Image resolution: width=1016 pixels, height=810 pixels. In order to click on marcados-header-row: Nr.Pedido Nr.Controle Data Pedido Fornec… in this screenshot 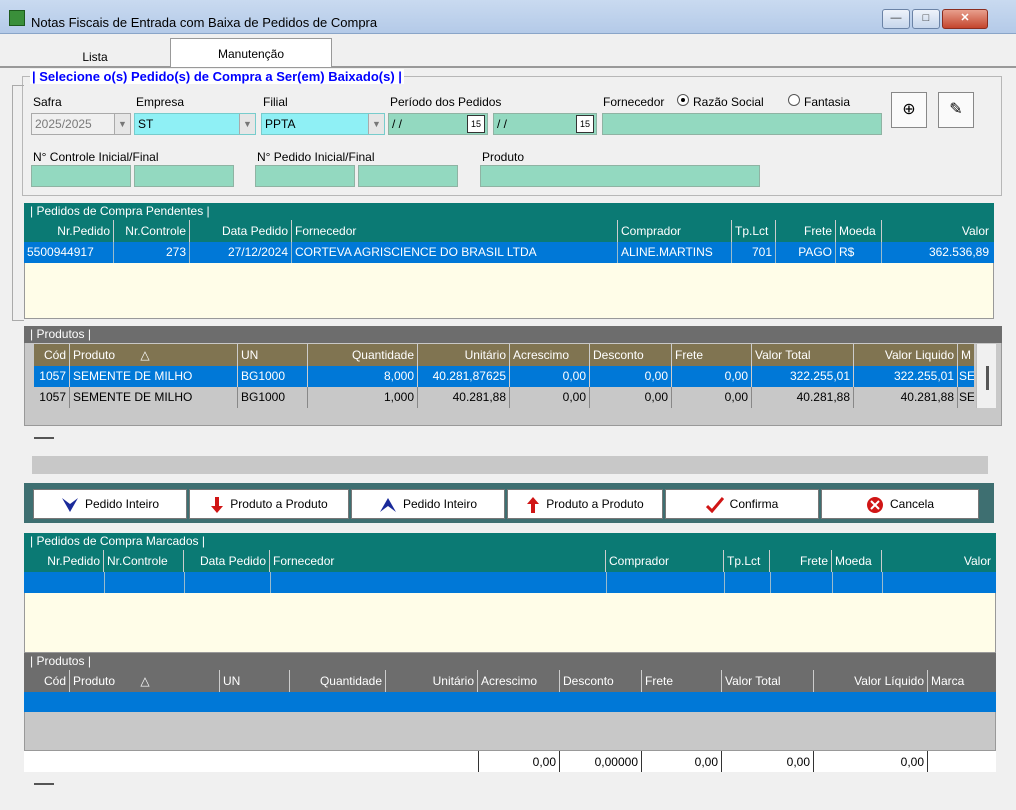, I will do `click(510, 561)`.